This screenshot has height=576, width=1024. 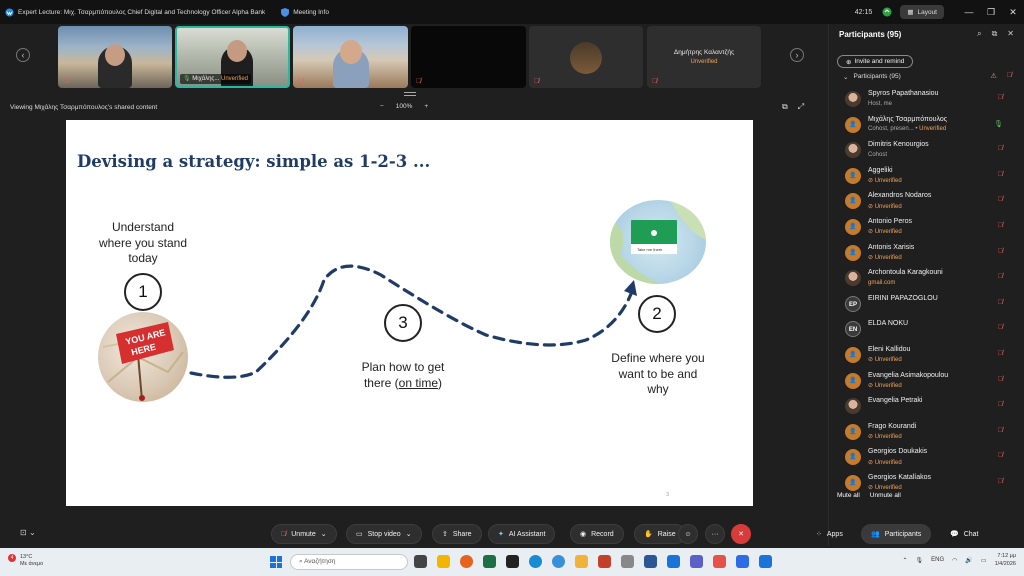 What do you see at coordinates (704, 57) in the screenshot?
I see `video-tile-6: Δημήτρης Καλαντζής Unverified 🎙̸` at bounding box center [704, 57].